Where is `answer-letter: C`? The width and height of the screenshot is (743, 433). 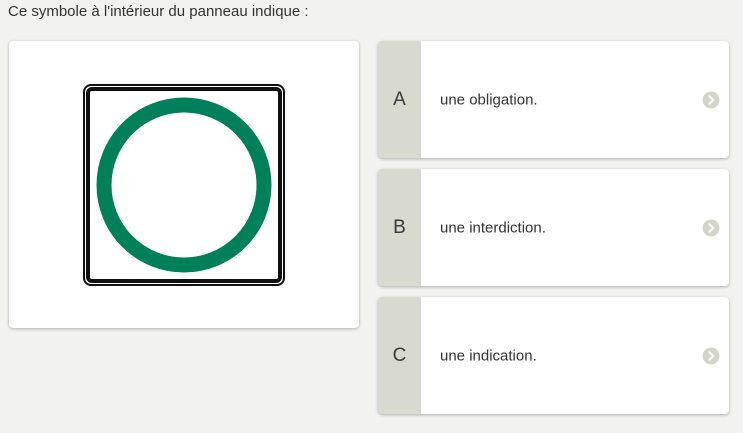 answer-letter: C is located at coordinates (399, 355).